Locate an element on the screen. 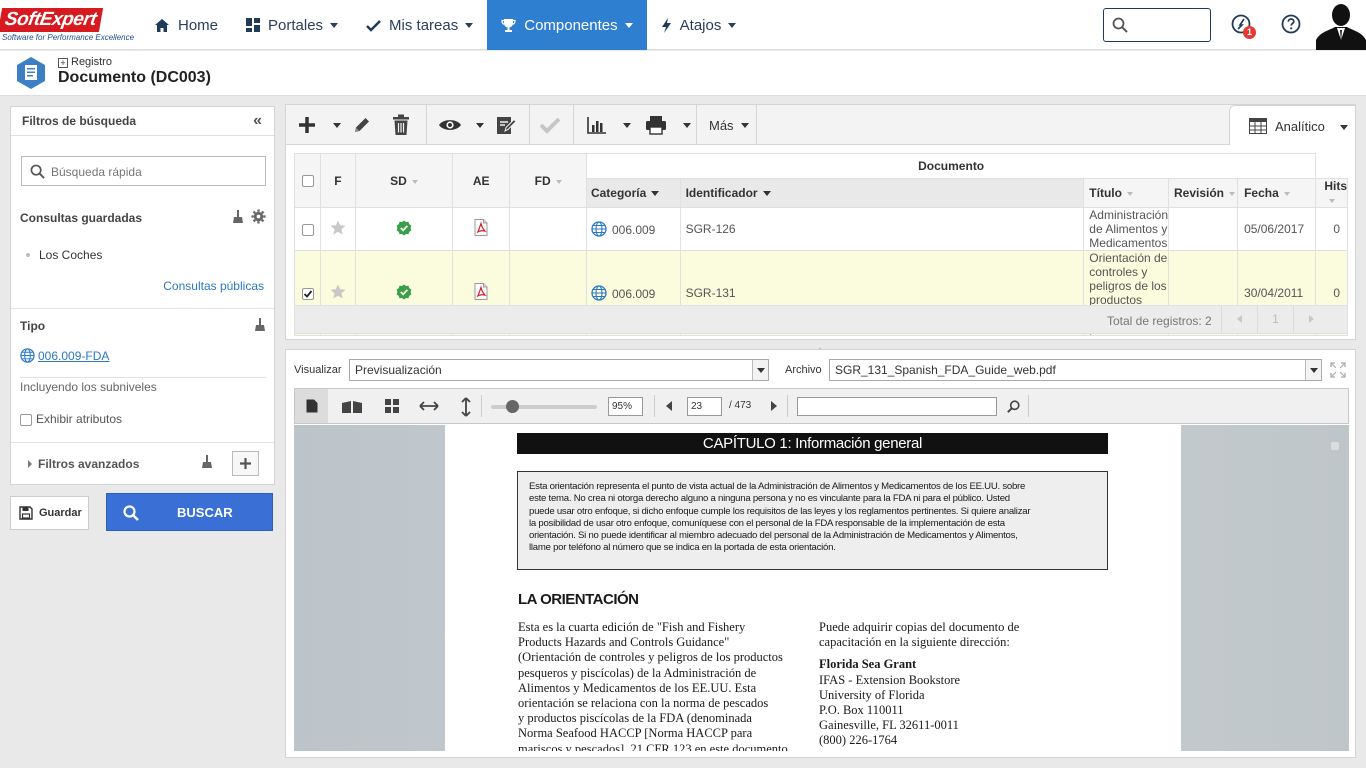 The width and height of the screenshot is (1366, 768). nav-componentes-label: Componentes is located at coordinates (571, 25).